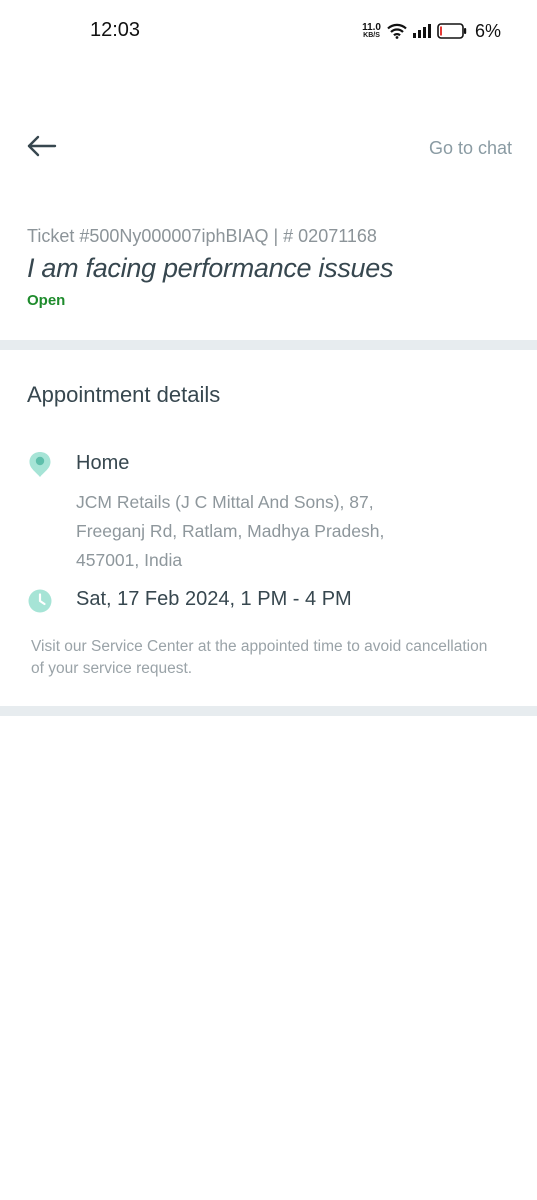  Describe the element at coordinates (115, 30) in the screenshot. I see `status-time: 12:03` at that location.